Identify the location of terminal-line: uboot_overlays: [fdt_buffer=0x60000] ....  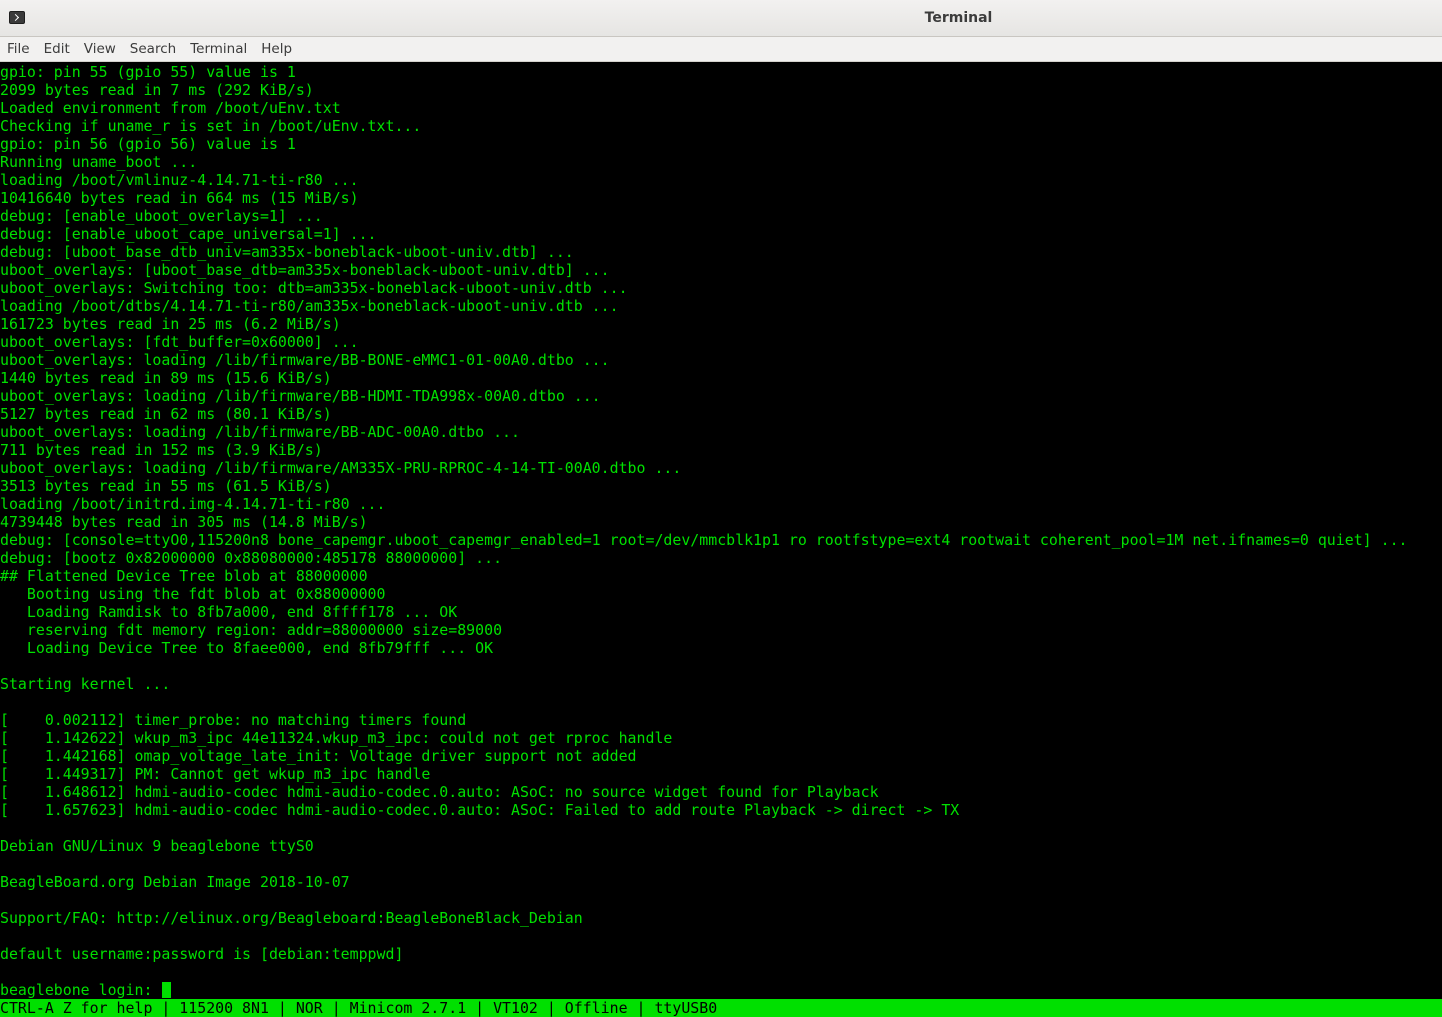
(179, 342).